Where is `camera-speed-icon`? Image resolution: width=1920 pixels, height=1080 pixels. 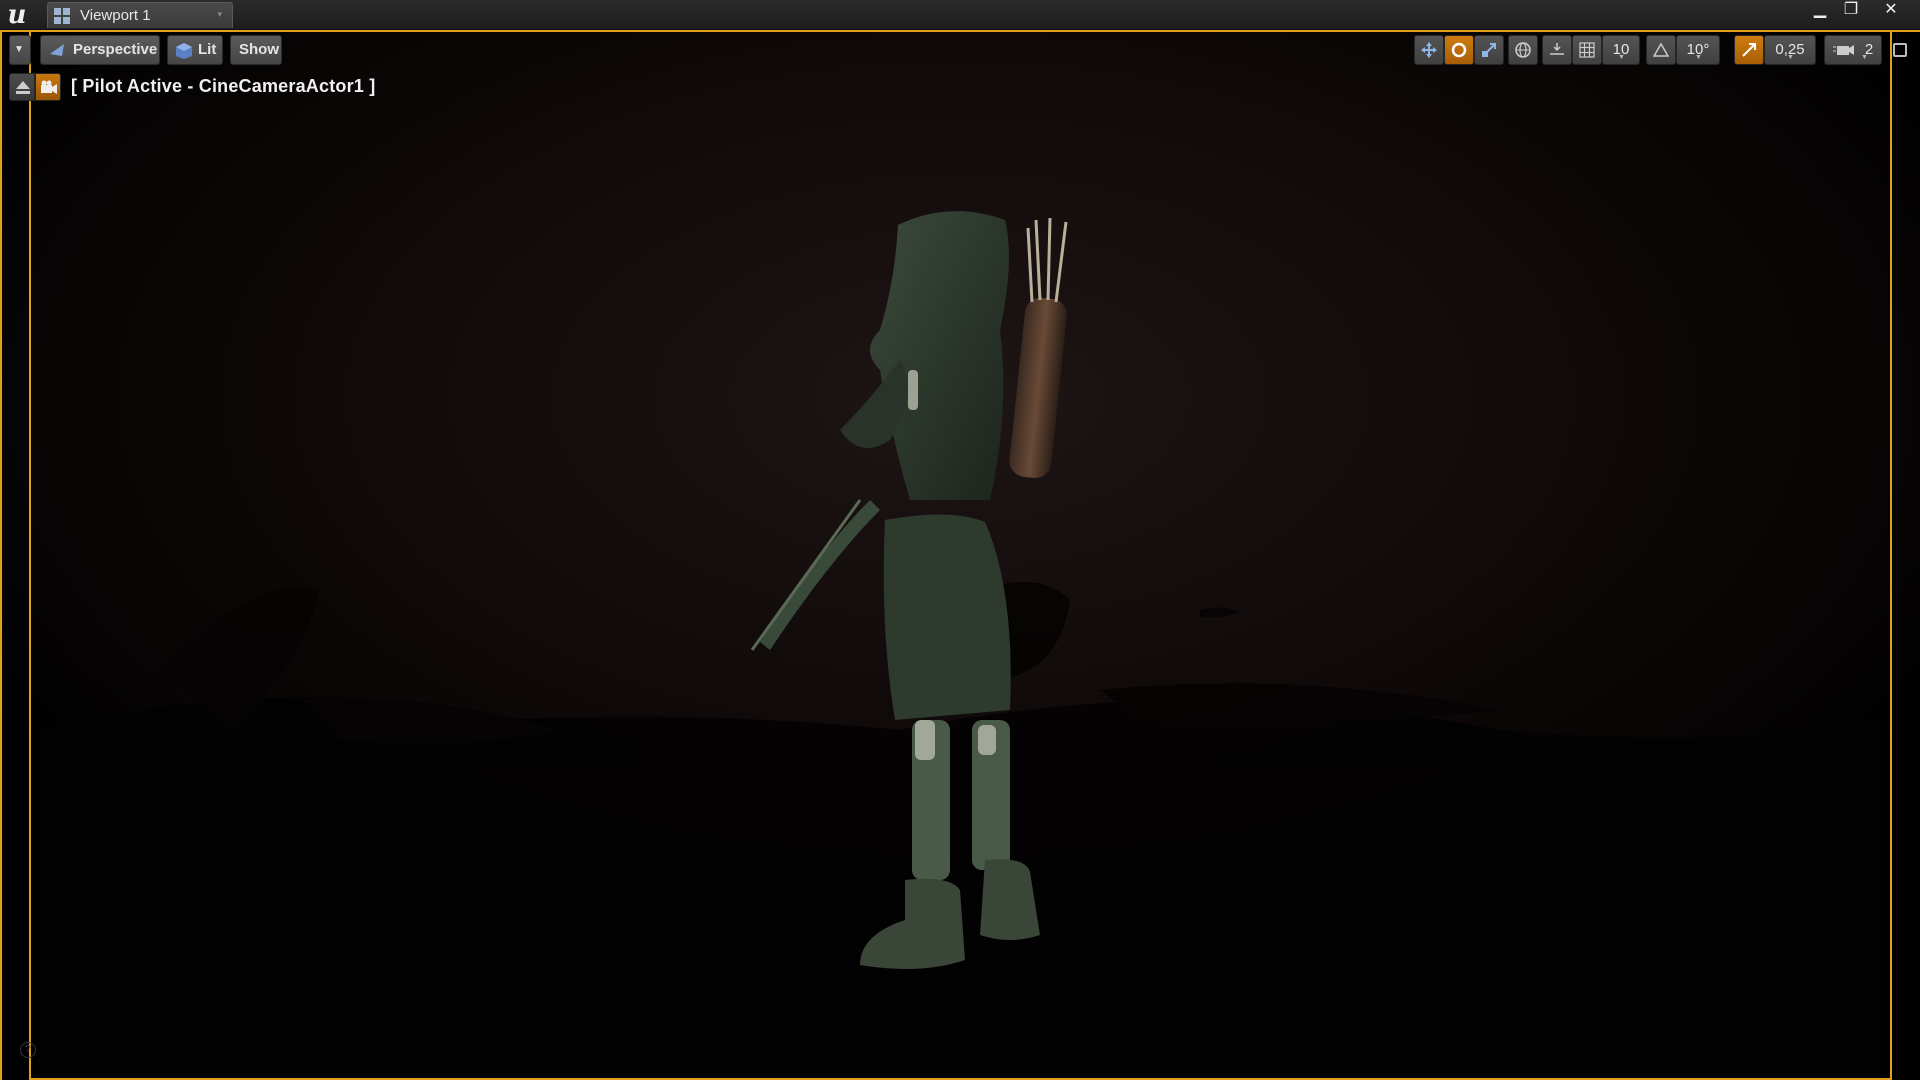 camera-speed-icon is located at coordinates (1843, 50).